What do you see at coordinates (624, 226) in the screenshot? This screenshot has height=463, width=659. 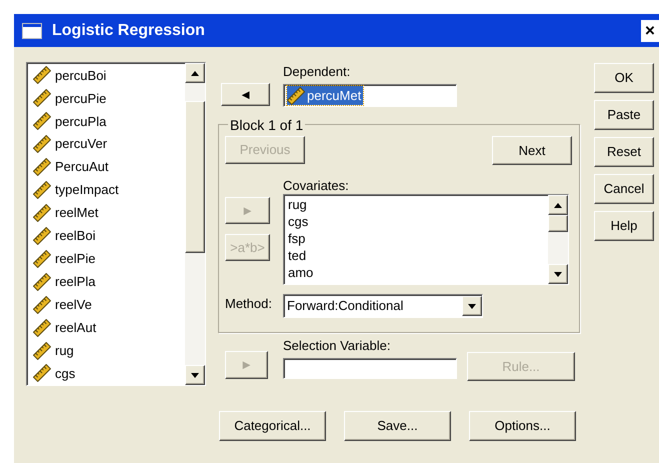 I see `dialog-button: Help` at bounding box center [624, 226].